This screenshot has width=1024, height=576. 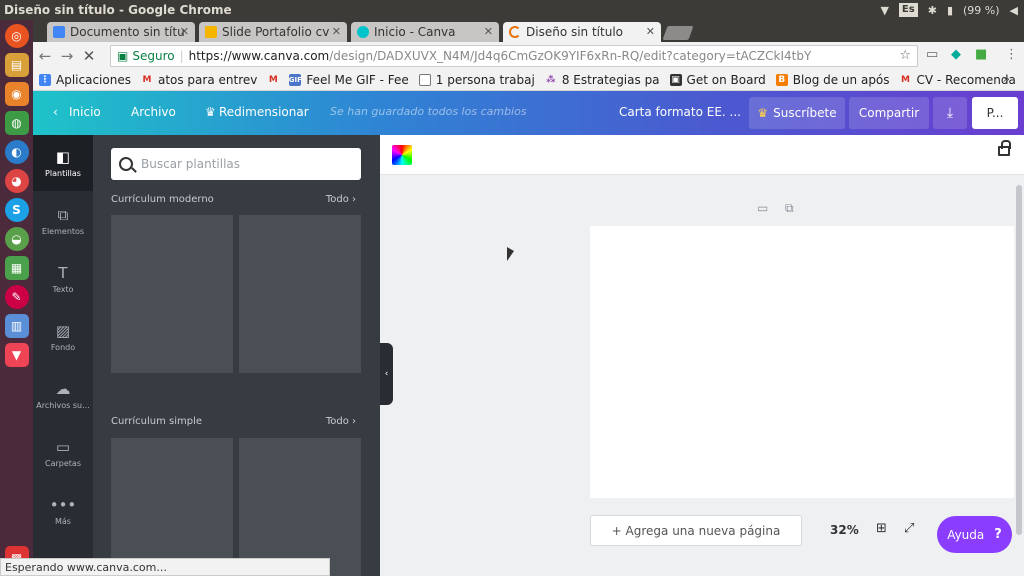 What do you see at coordinates (884, 10) in the screenshot?
I see `wifi-icon: ▼` at bounding box center [884, 10].